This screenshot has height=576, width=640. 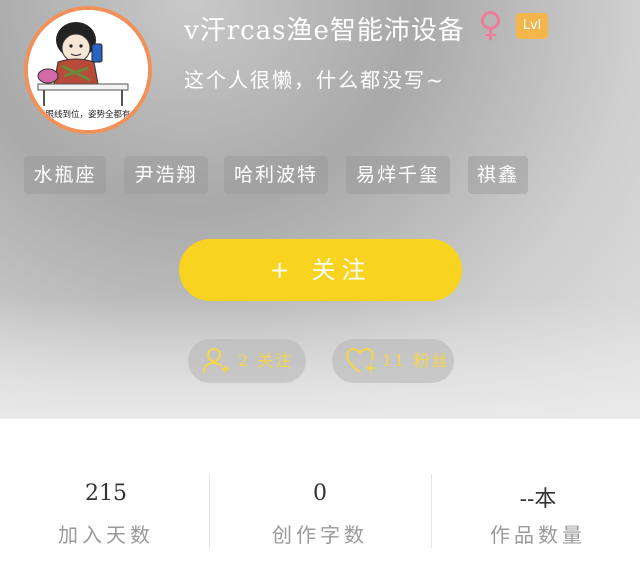 I want to click on stat-join-days: 215 加入天数, so click(x=106, y=497).